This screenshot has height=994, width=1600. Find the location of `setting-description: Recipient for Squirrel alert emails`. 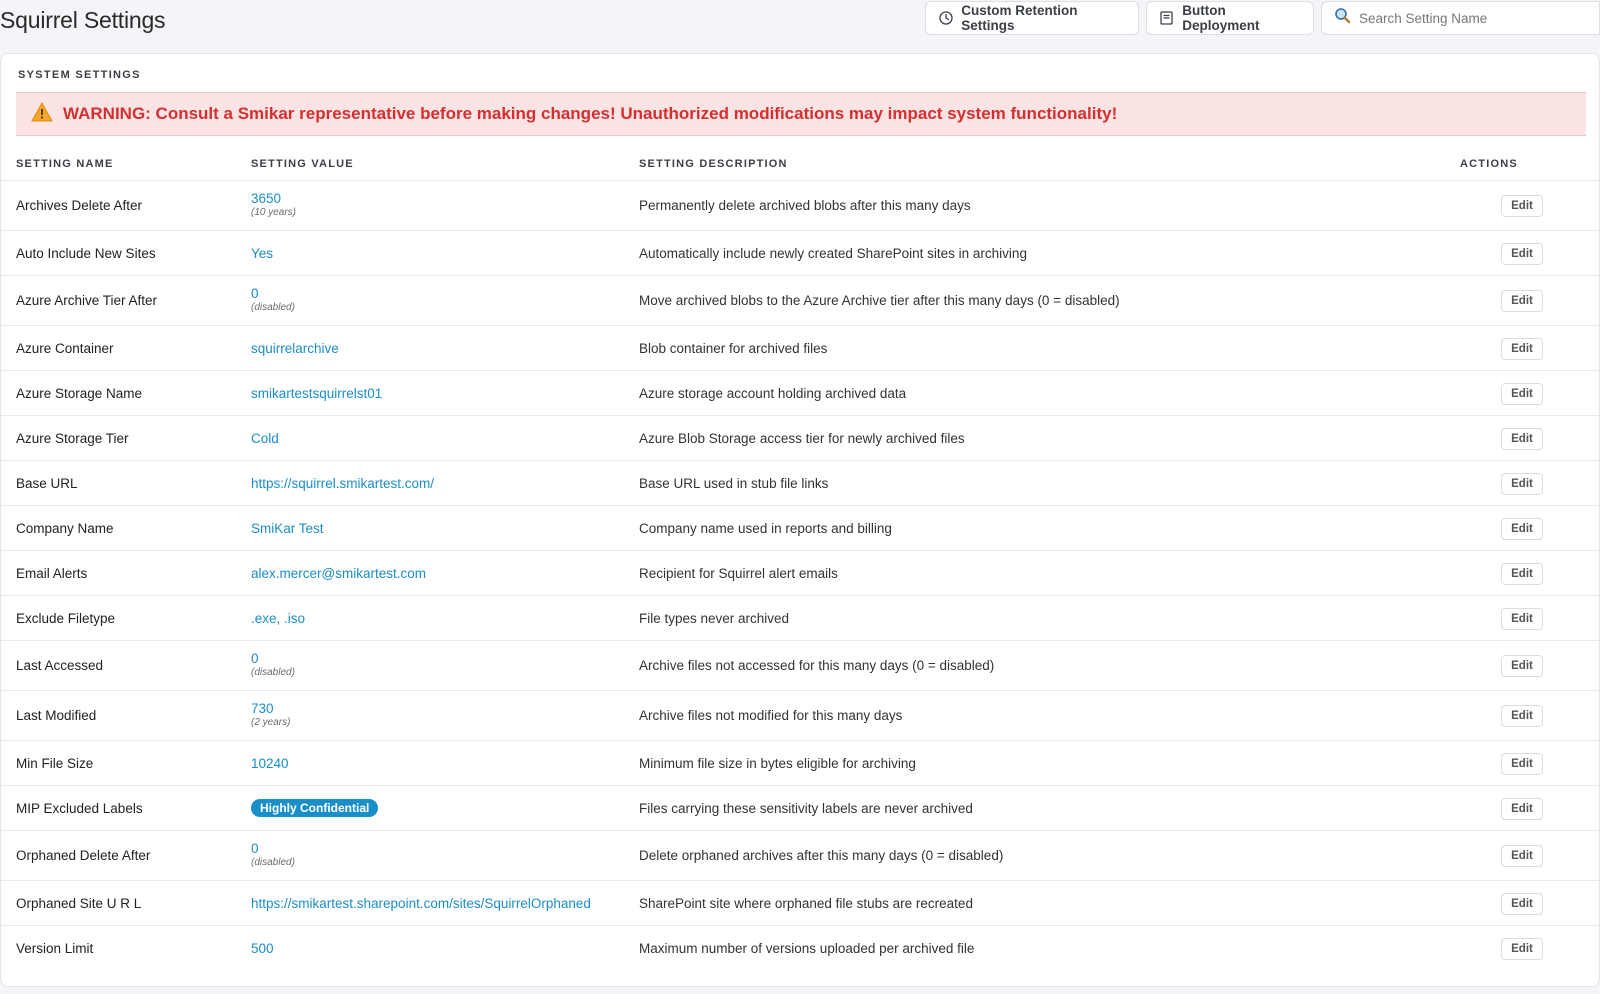

setting-description: Recipient for Squirrel alert emails is located at coordinates (738, 573).